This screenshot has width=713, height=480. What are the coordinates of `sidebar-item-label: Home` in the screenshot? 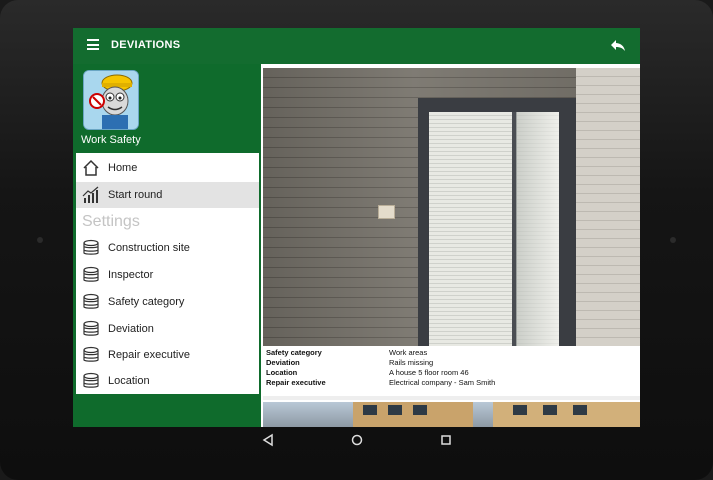 It's located at (123, 168).